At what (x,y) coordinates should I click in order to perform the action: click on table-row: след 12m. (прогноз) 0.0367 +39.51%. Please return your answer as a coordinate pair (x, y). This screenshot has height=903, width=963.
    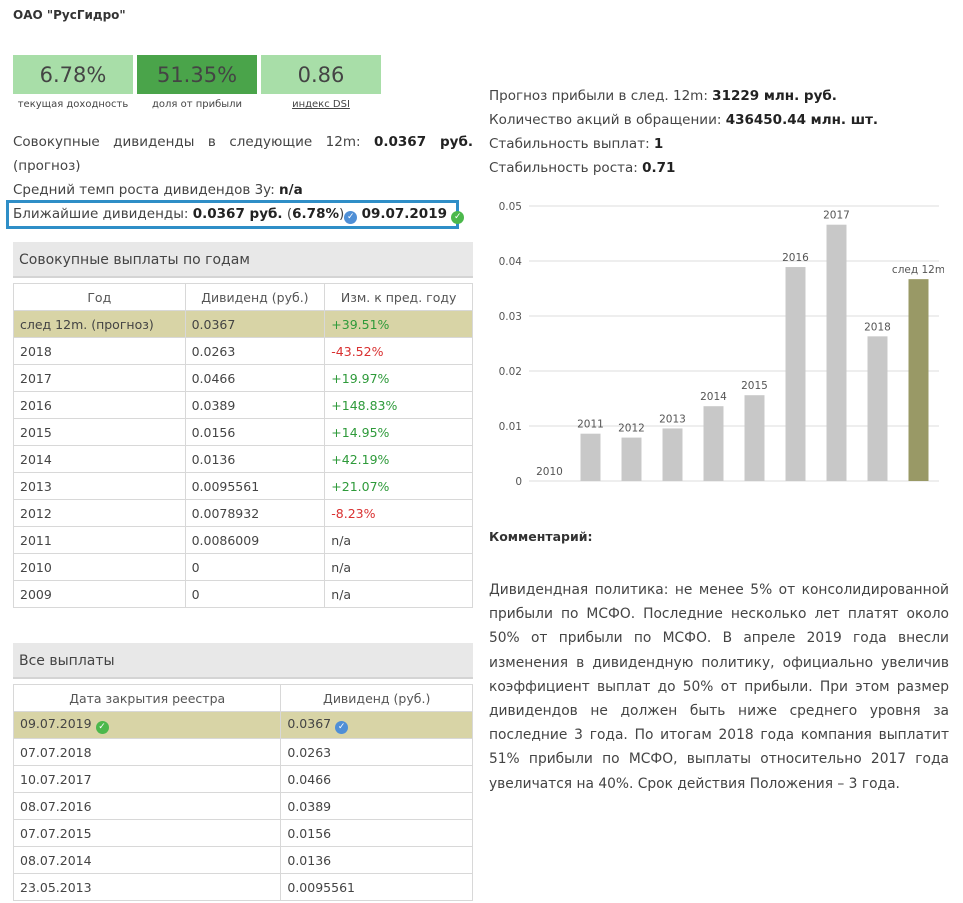
    Looking at the image, I should click on (243, 324).